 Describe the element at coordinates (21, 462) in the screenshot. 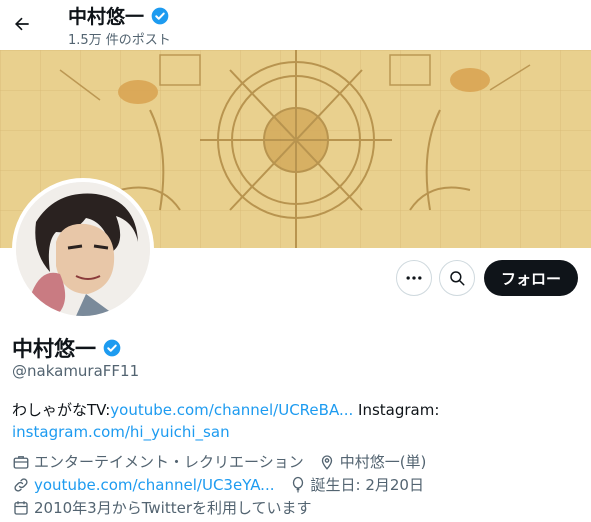

I see `briefcase-icon` at that location.